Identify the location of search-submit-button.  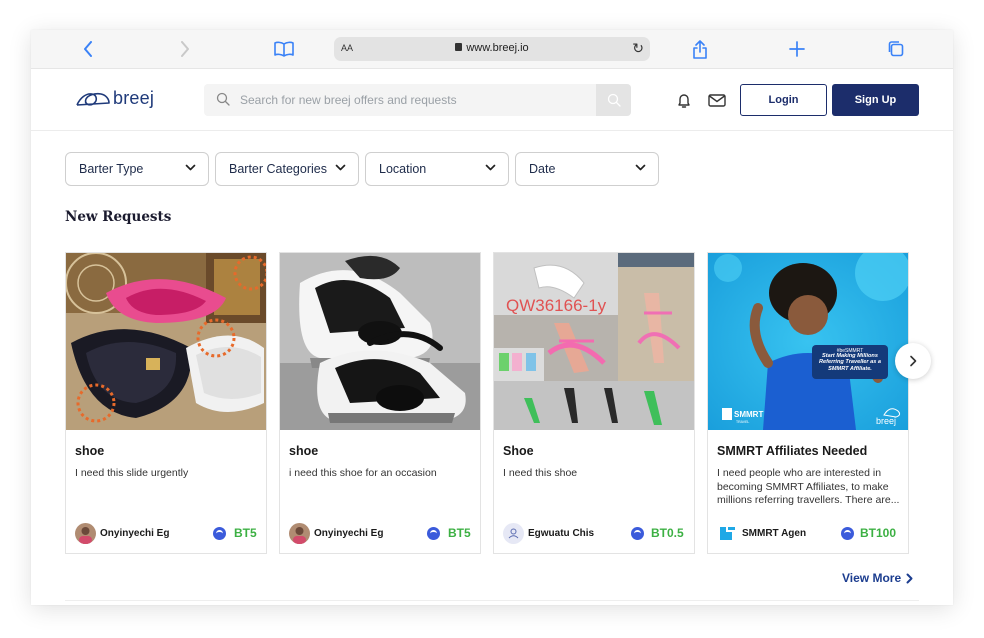
(613, 100).